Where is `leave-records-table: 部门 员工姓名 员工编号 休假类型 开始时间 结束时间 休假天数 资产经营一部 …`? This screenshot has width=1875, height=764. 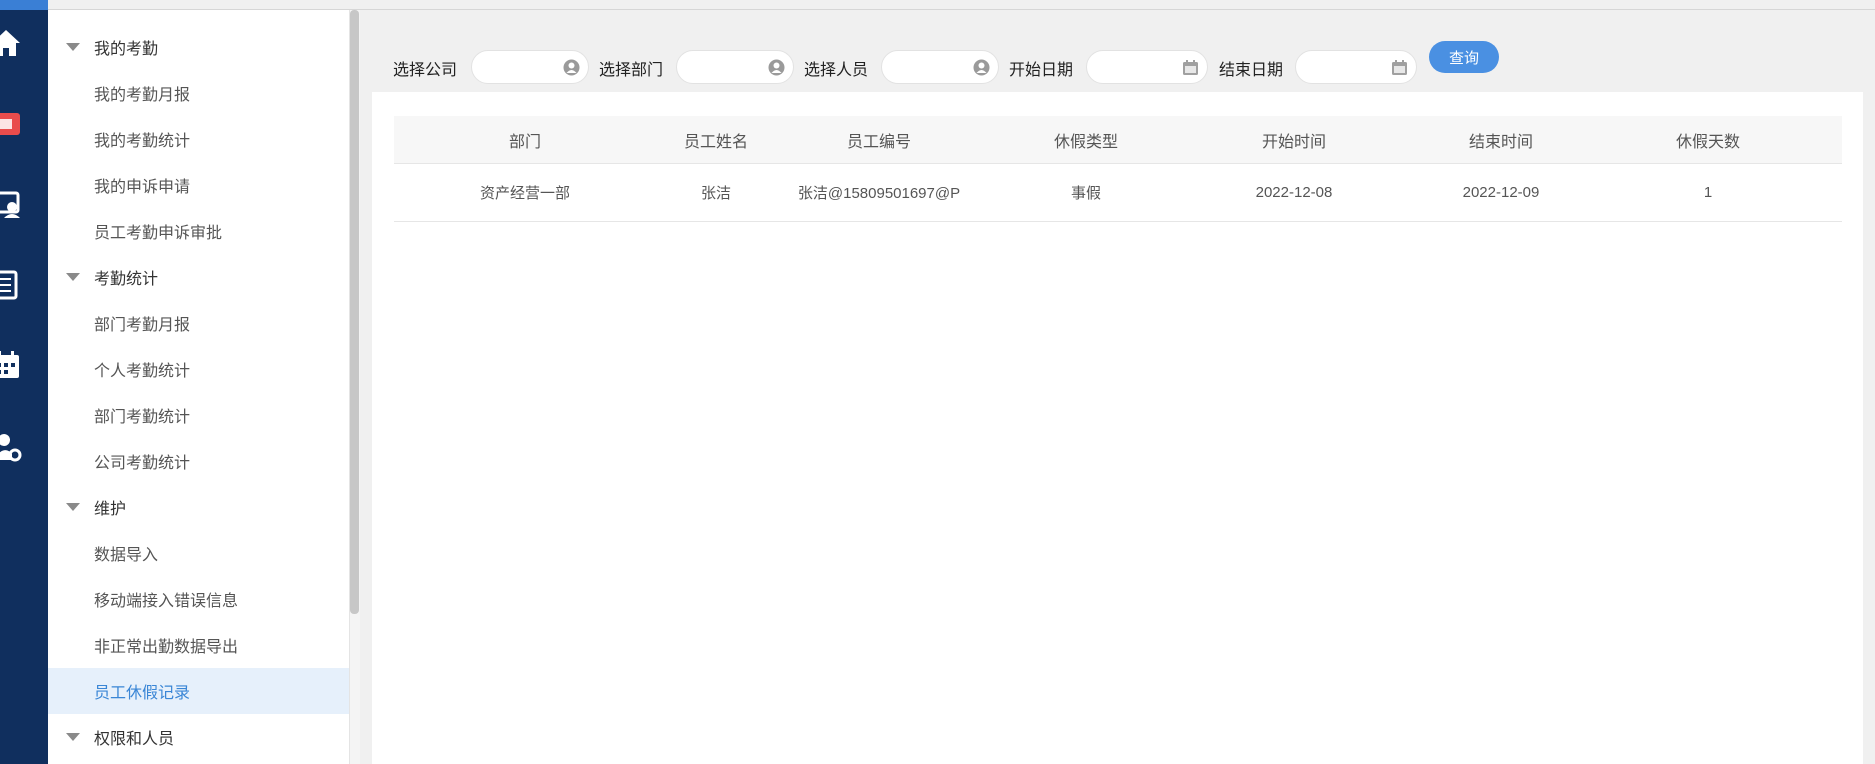 leave-records-table: 部门 员工姓名 员工编号 休假类型 开始时间 结束时间 休假天数 资产经营一部 … is located at coordinates (1118, 169).